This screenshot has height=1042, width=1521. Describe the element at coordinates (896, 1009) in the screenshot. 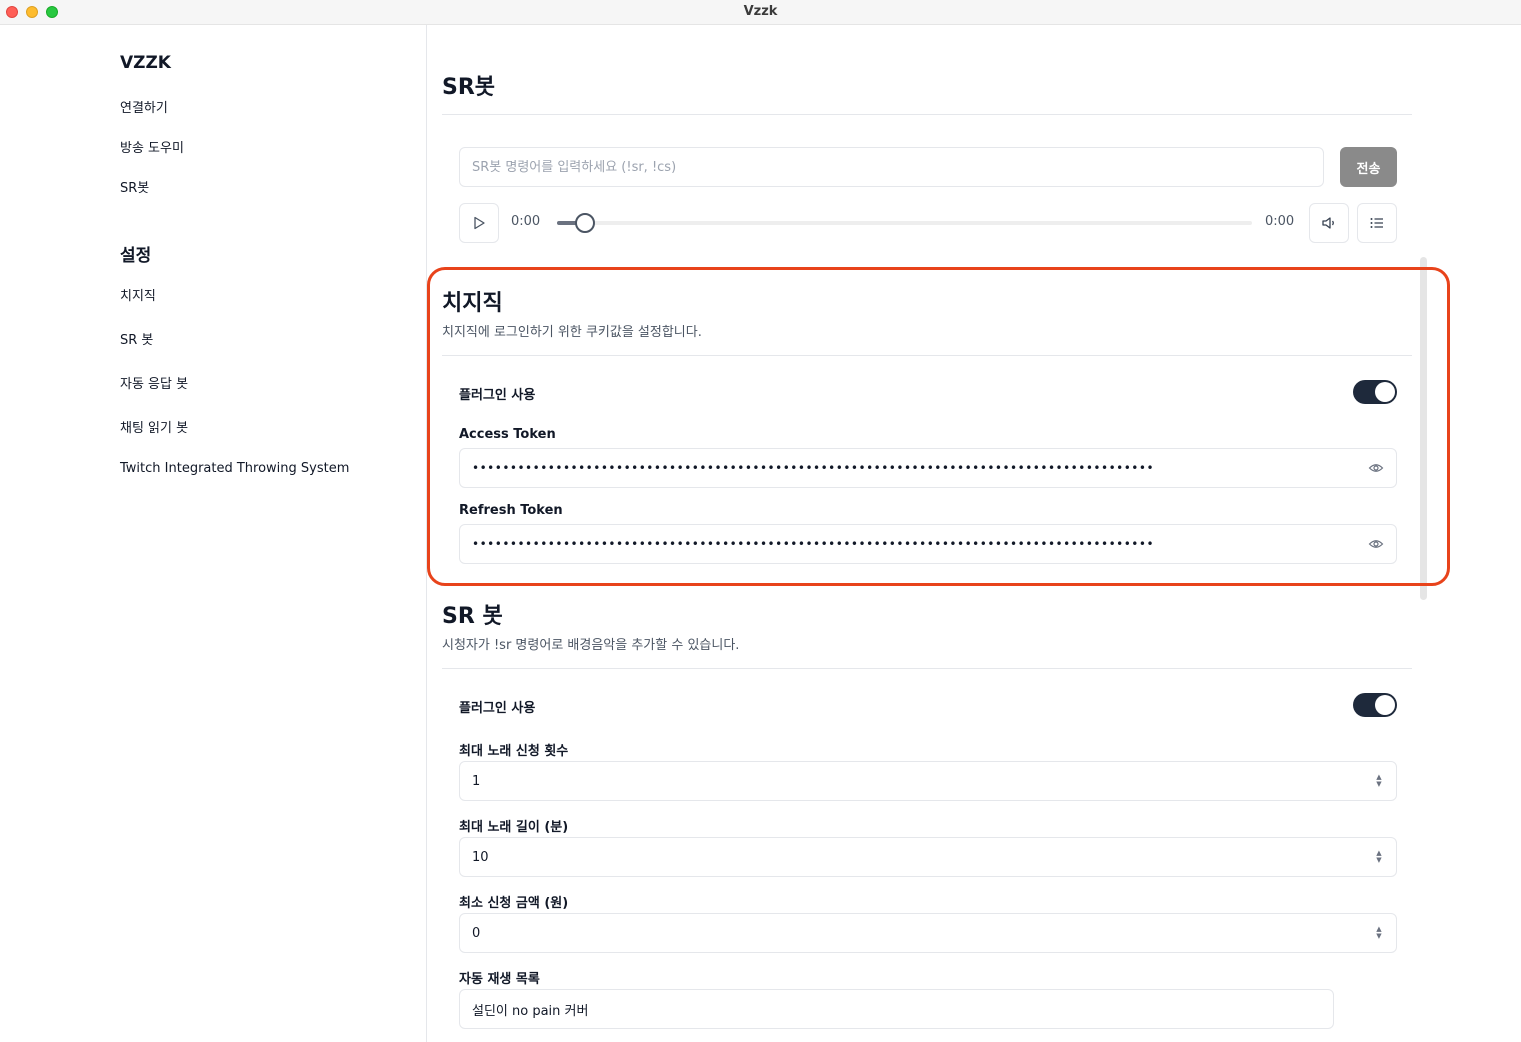

I see `autoplay-playlist-input: 설딘이 no pain 커버` at that location.